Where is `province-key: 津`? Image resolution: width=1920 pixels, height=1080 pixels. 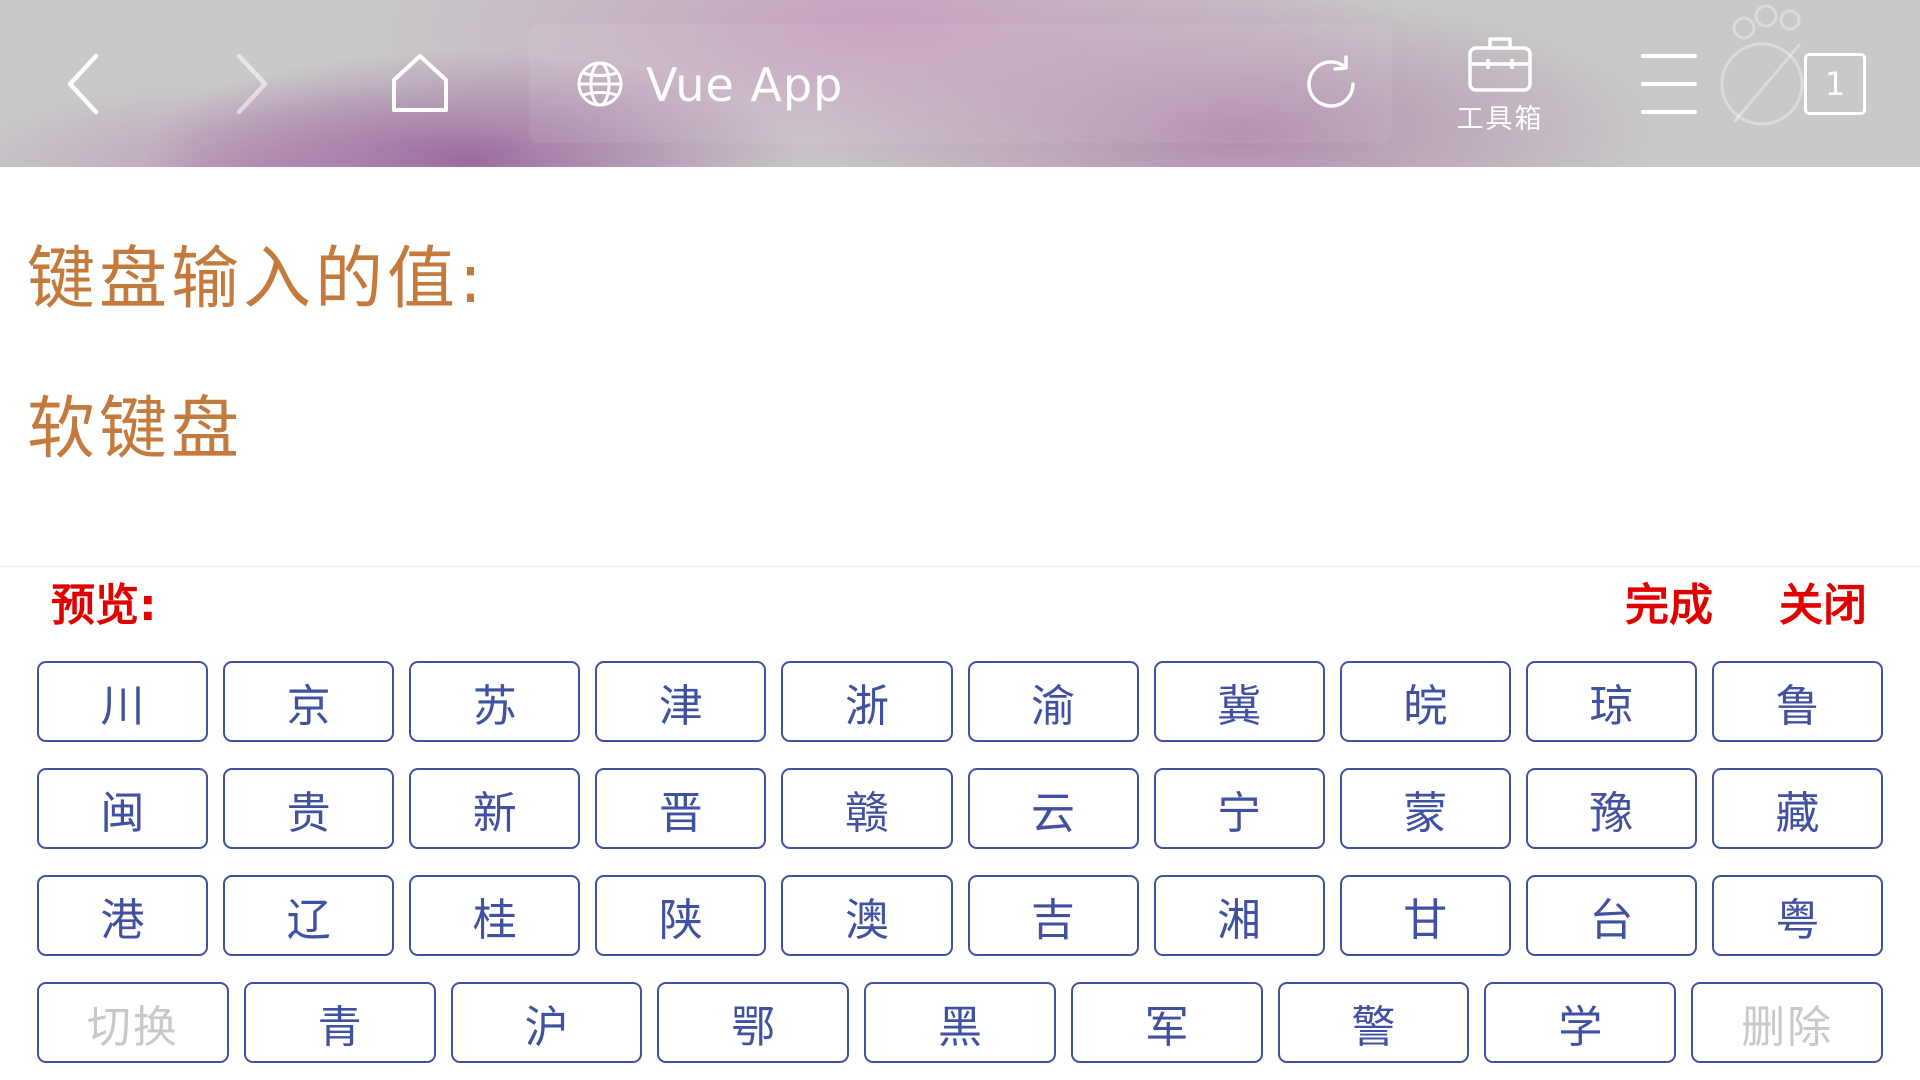 province-key: 津 is located at coordinates (681, 701).